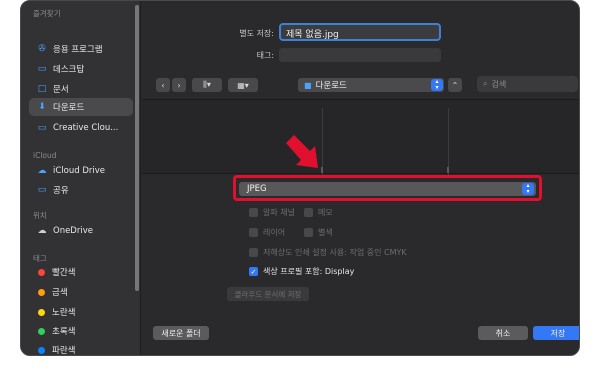 The width and height of the screenshot is (600, 377). I want to click on sidebar-item-onedrive: ☁ OneDrive, so click(81, 231).